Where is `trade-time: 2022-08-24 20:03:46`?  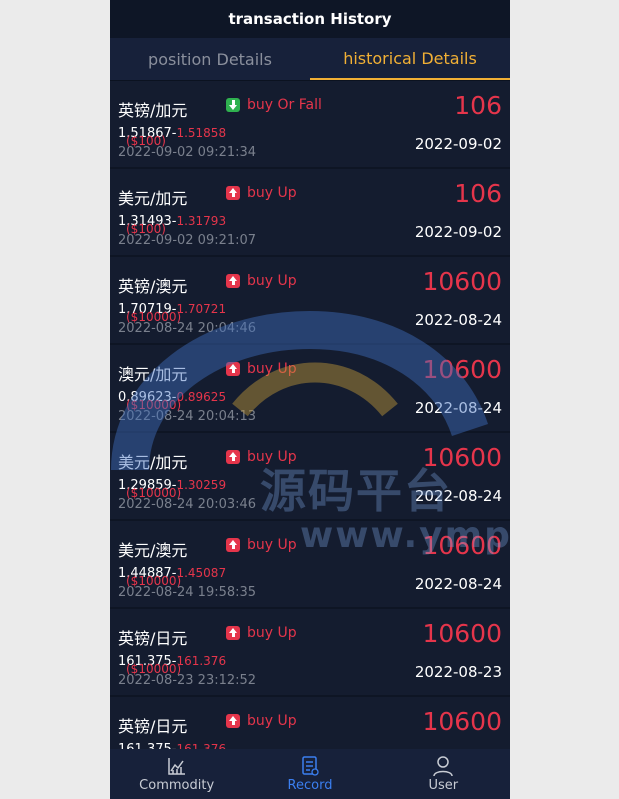 trade-time: 2022-08-24 20:03:46 is located at coordinates (187, 504).